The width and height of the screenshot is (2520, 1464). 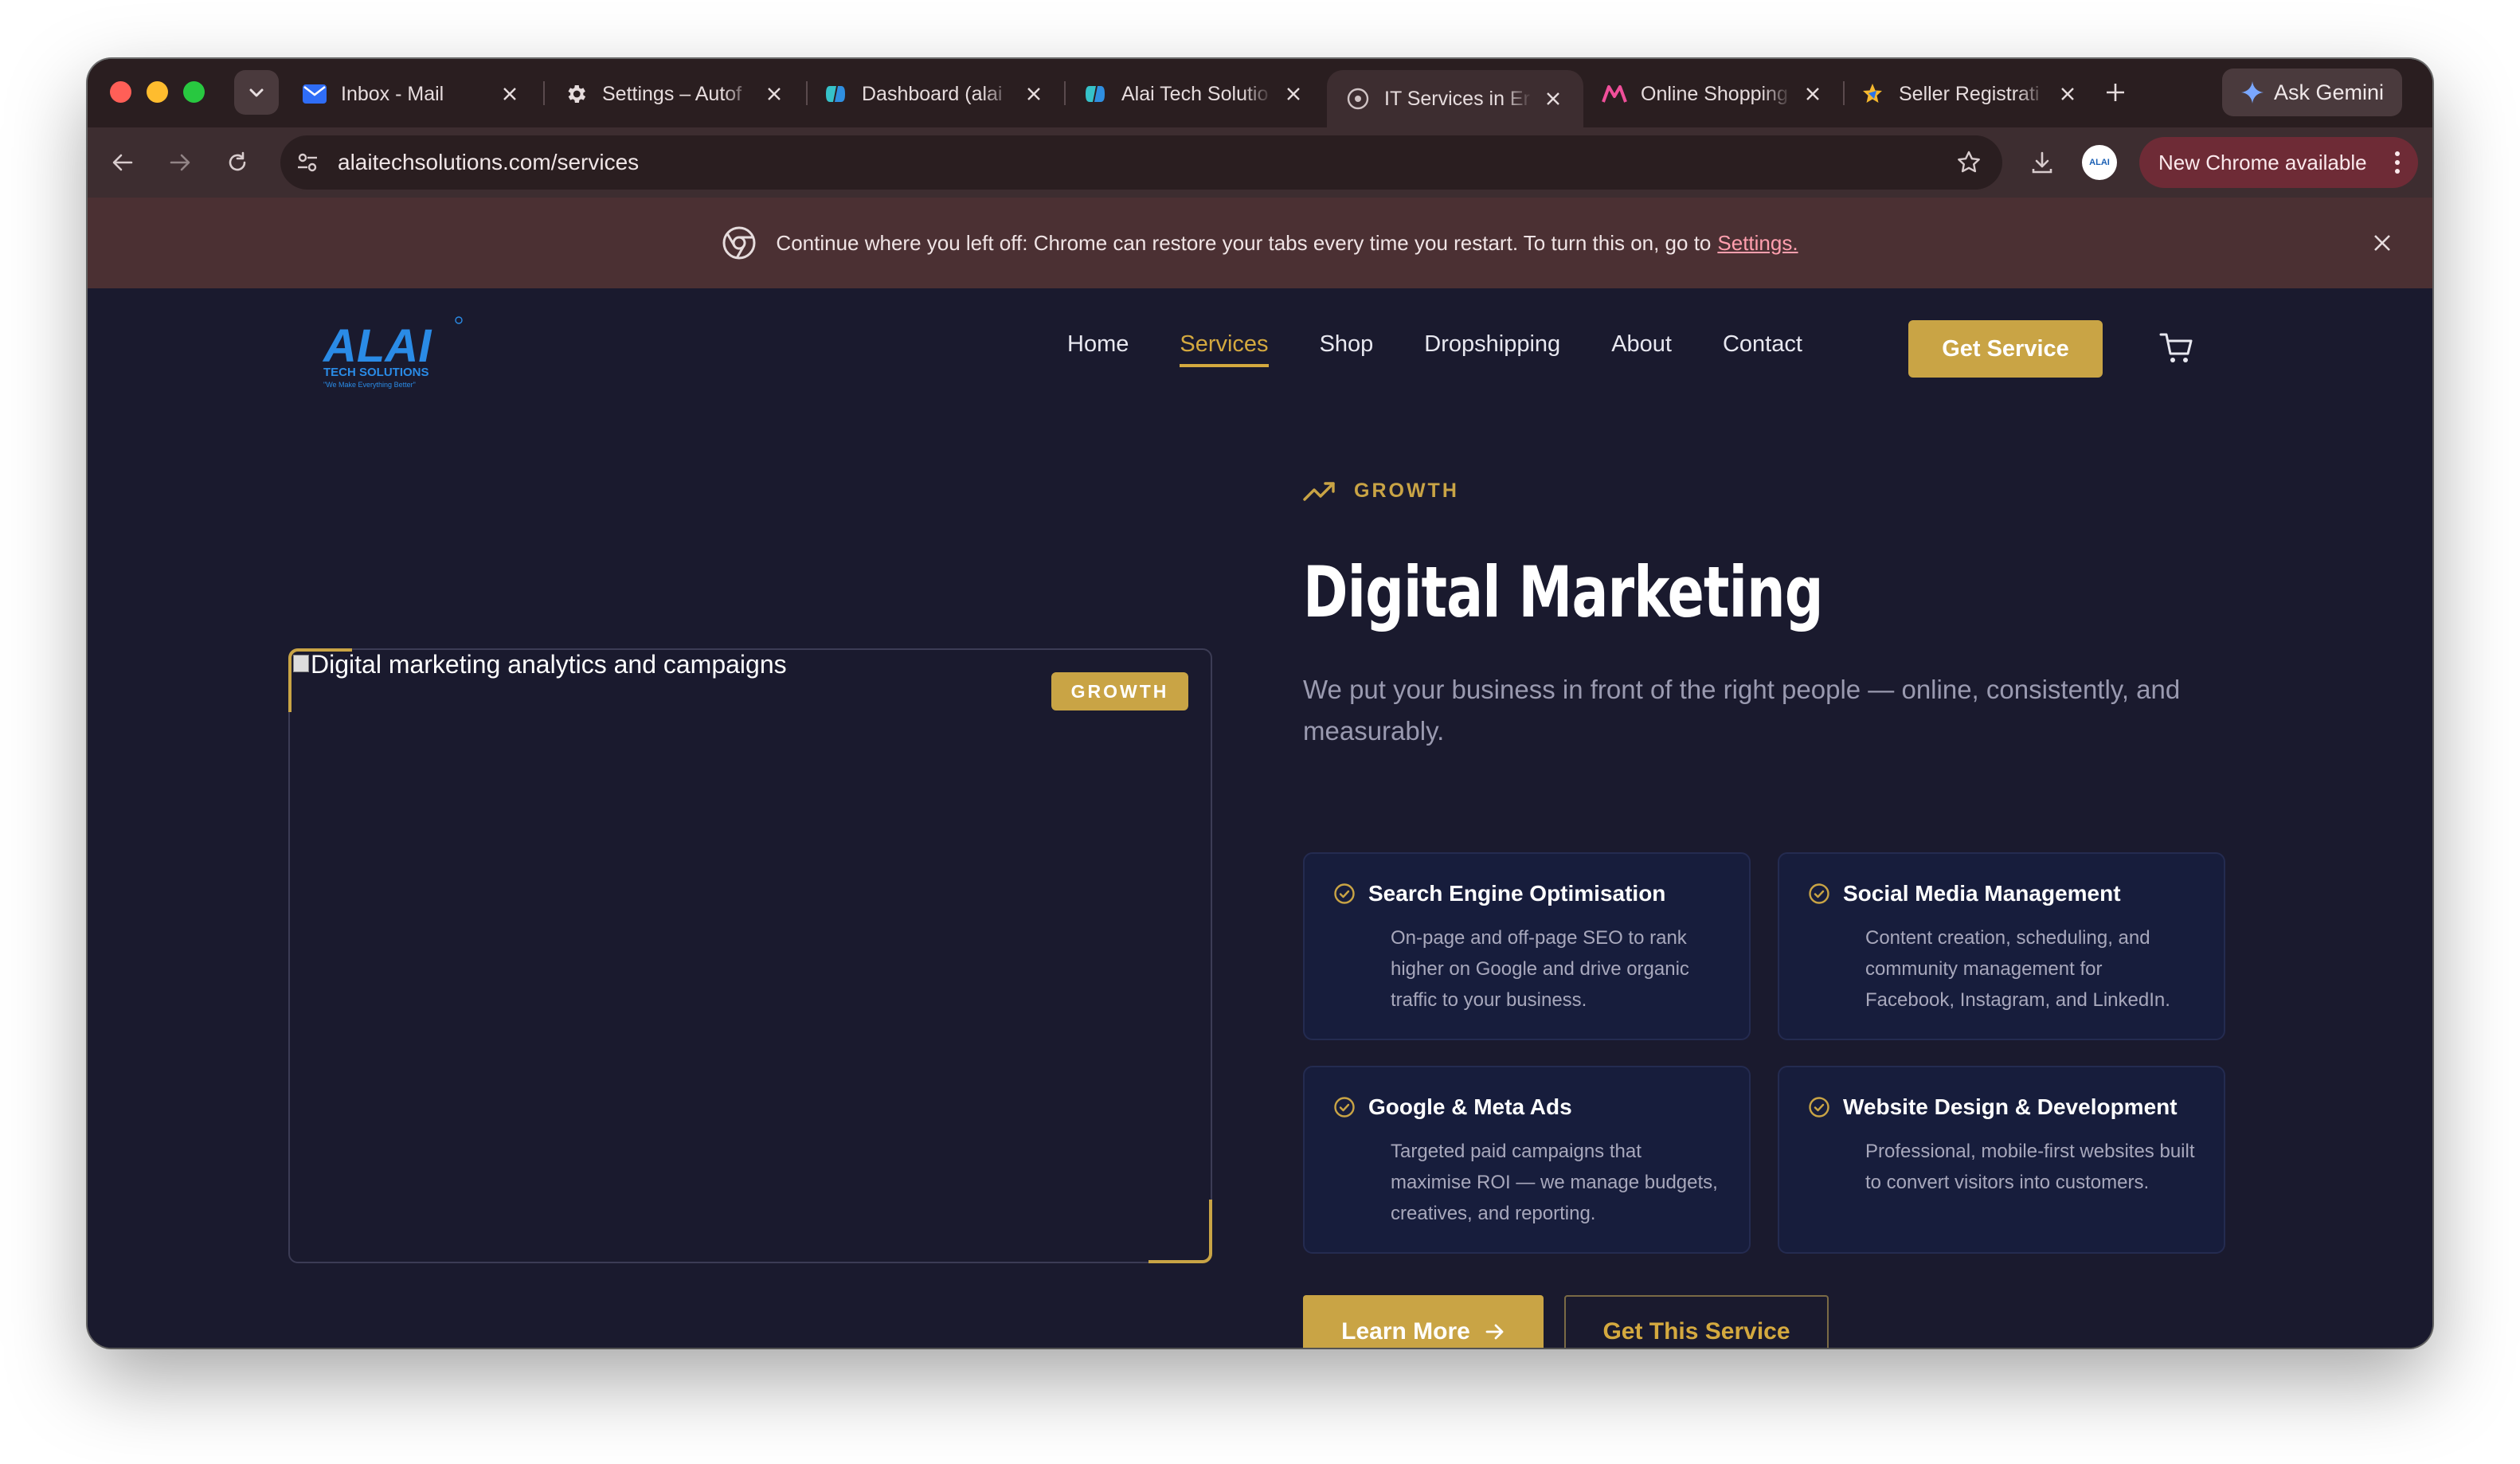 I want to click on forward-button, so click(x=180, y=162).